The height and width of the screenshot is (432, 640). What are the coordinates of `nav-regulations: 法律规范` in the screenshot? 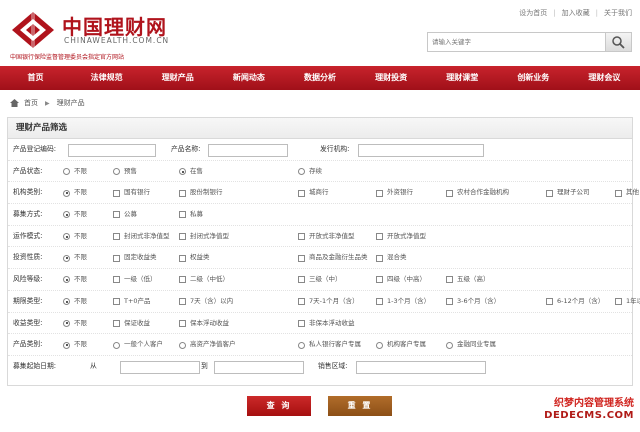 It's located at (106, 78).